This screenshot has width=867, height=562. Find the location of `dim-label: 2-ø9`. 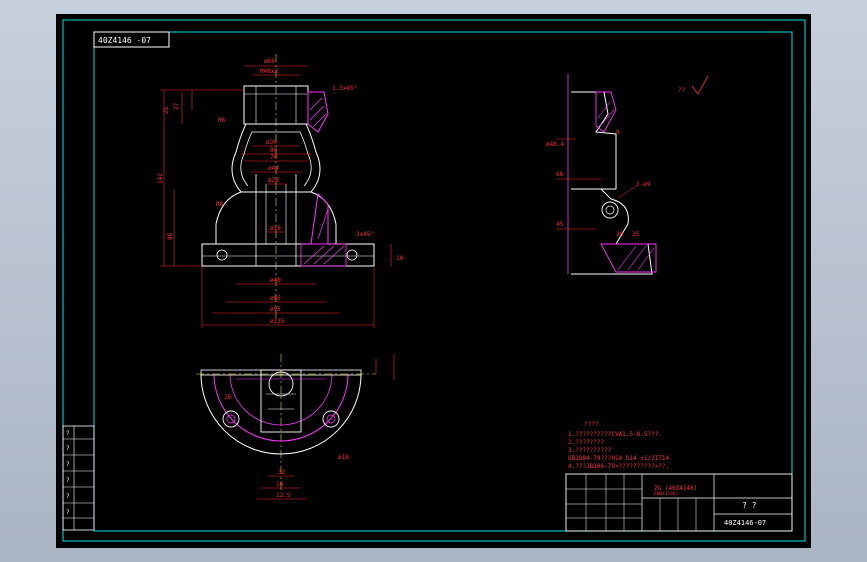

dim-label: 2-ø9 is located at coordinates (643, 184).